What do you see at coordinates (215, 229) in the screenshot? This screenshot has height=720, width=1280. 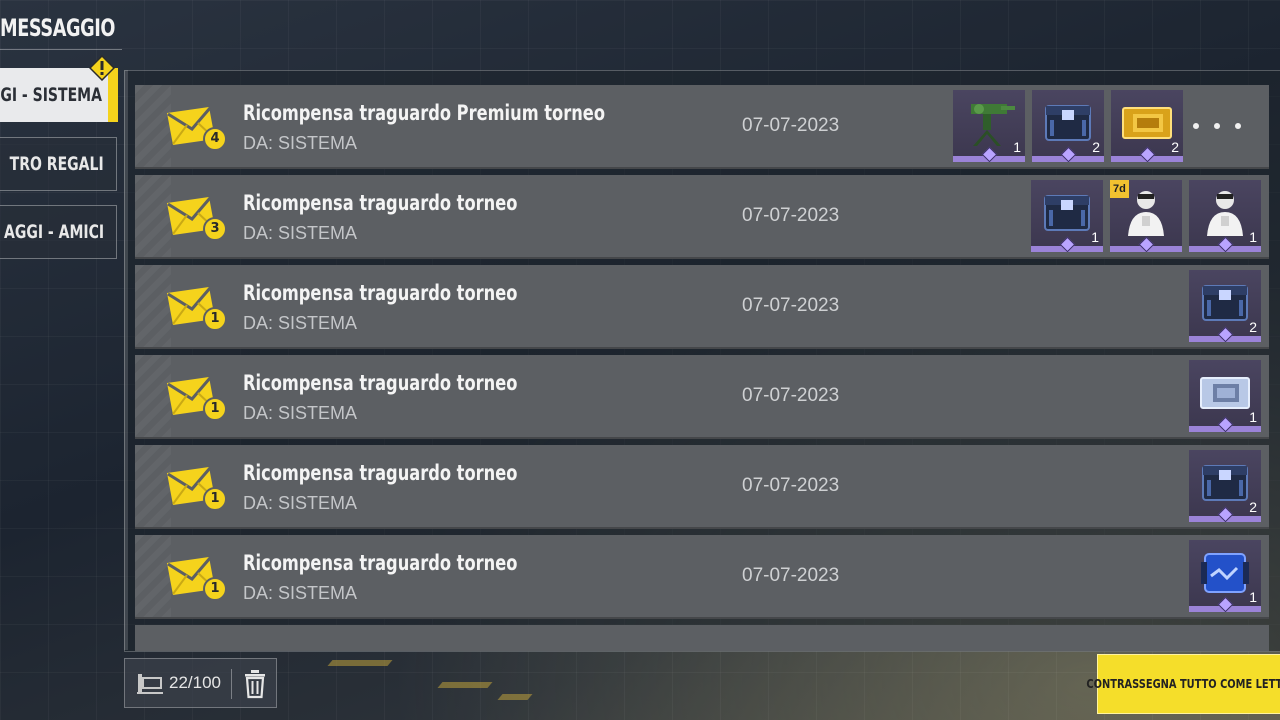 I see `reward-count-badge: 3` at bounding box center [215, 229].